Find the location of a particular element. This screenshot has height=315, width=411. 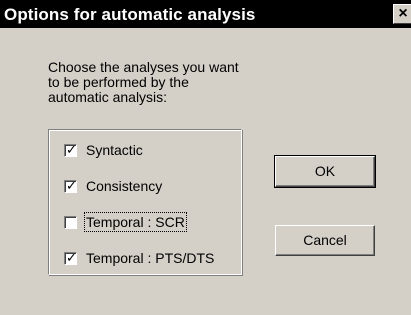

checkbox-syntactic: ✓ Syntactic is located at coordinates (103, 150).